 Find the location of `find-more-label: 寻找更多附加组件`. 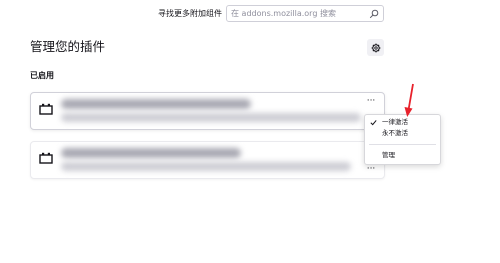

find-more-label: 寻找更多附加组件 is located at coordinates (190, 13).